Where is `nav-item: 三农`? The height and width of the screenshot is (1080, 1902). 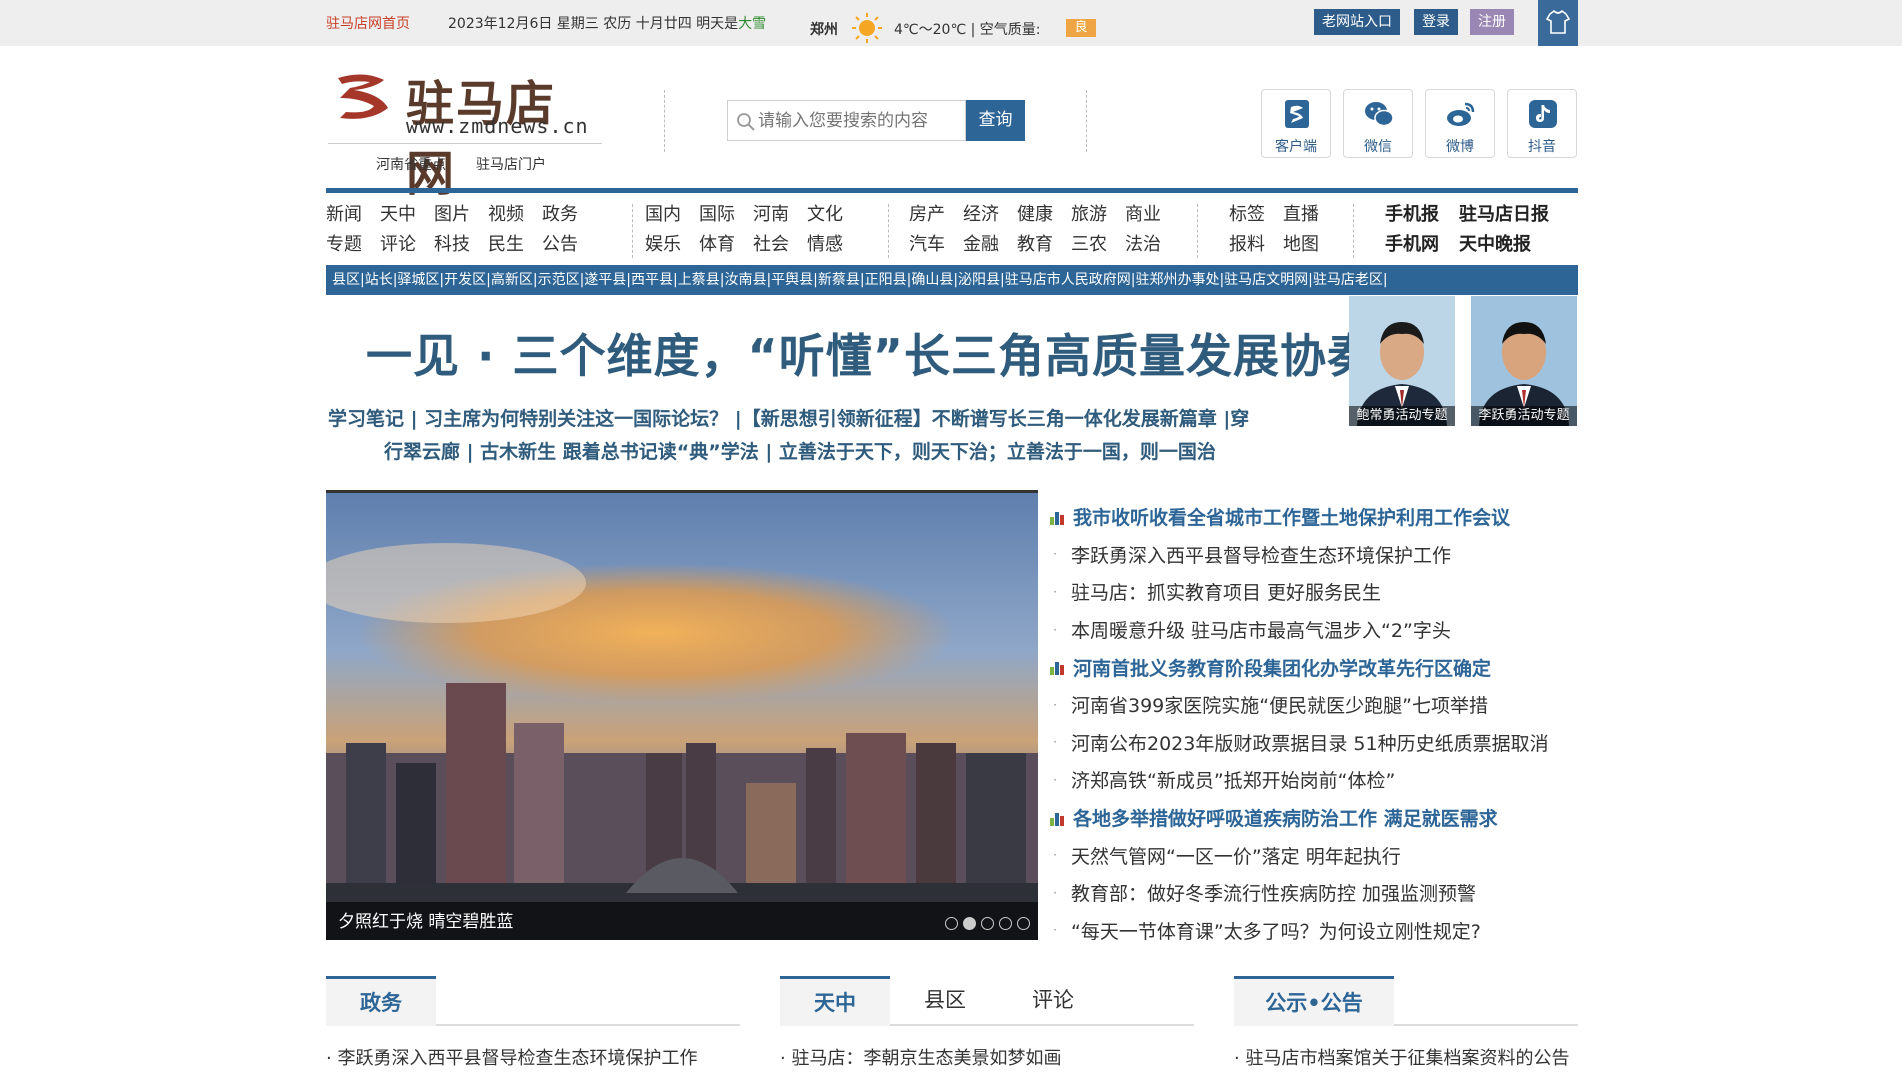 nav-item: 三农 is located at coordinates (1089, 245).